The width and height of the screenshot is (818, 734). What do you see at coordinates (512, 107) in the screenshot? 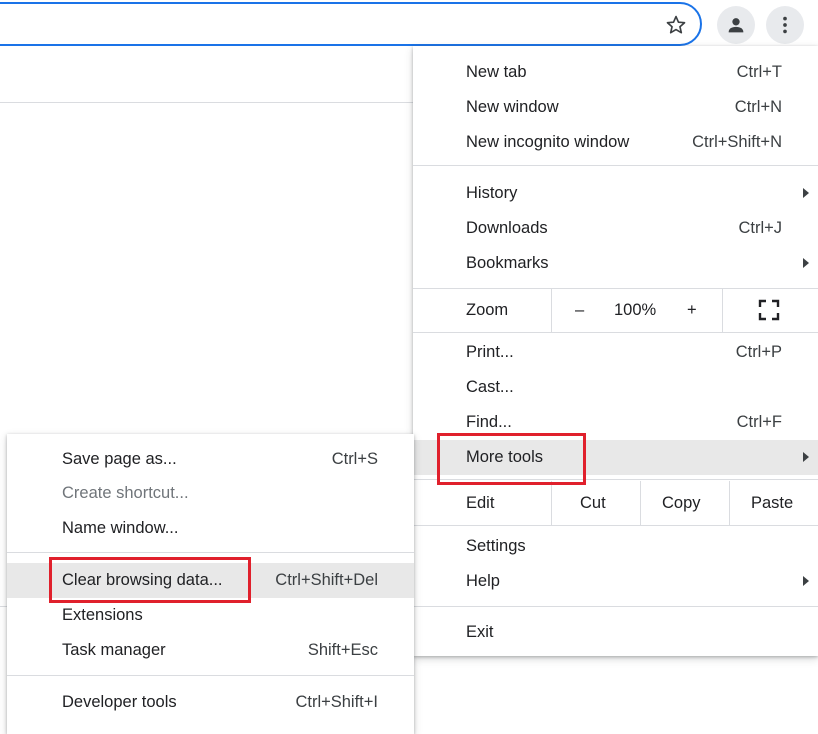
I see `menu-item-label: New window` at bounding box center [512, 107].